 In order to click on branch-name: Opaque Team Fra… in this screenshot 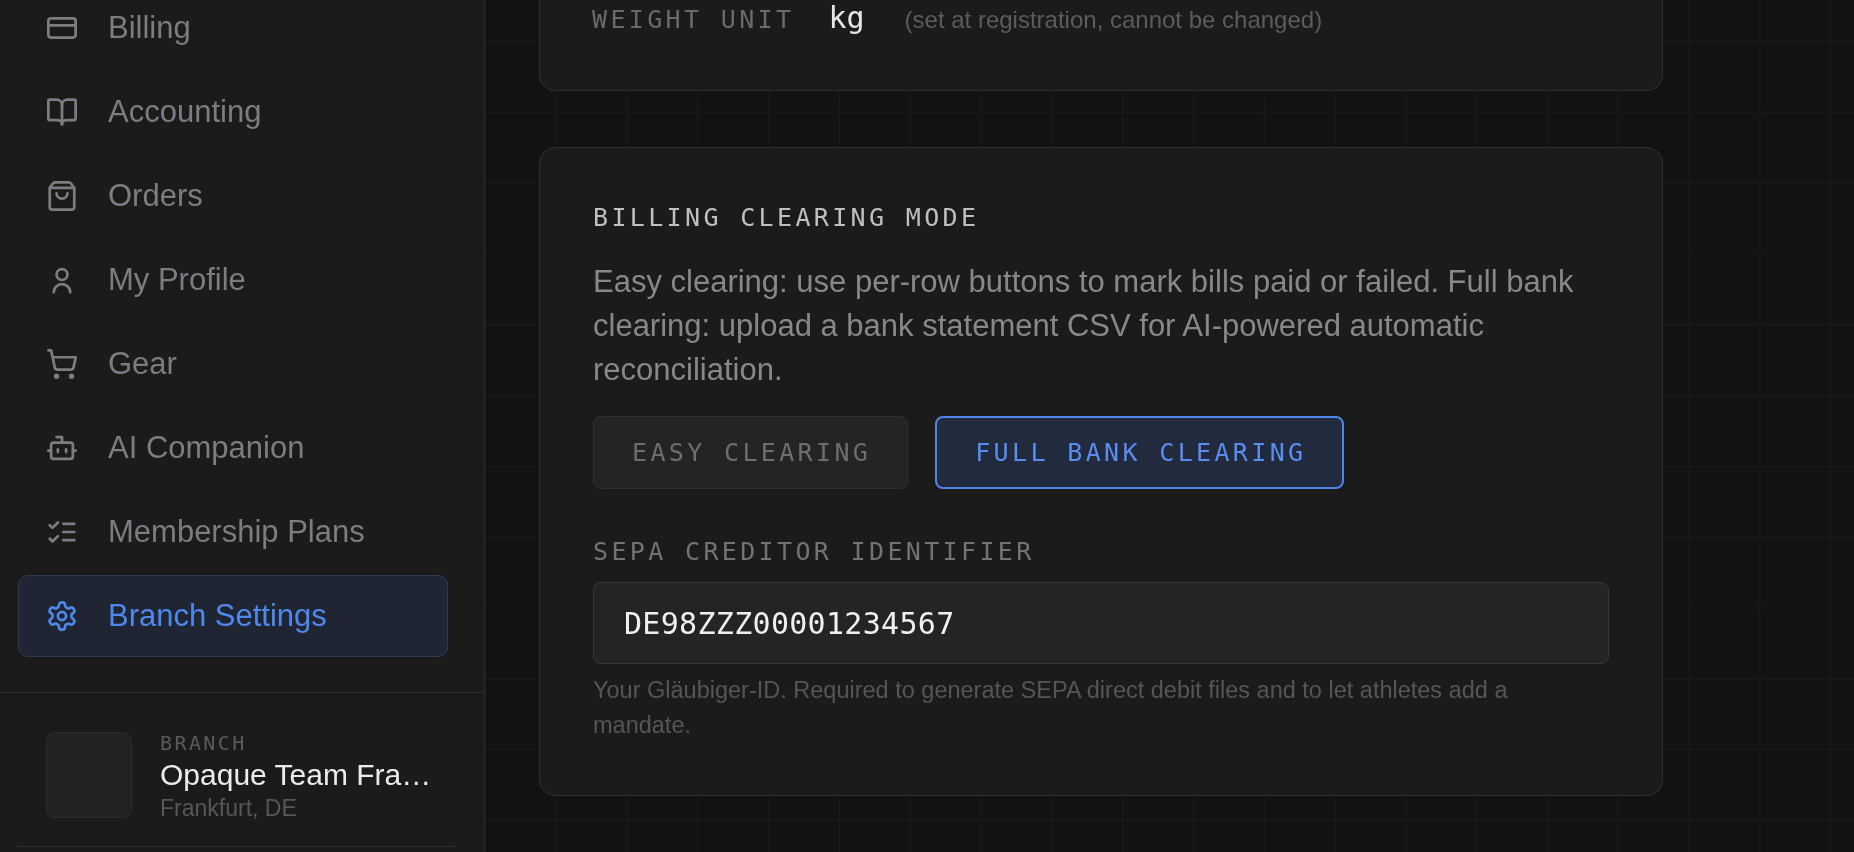, I will do `click(296, 775)`.